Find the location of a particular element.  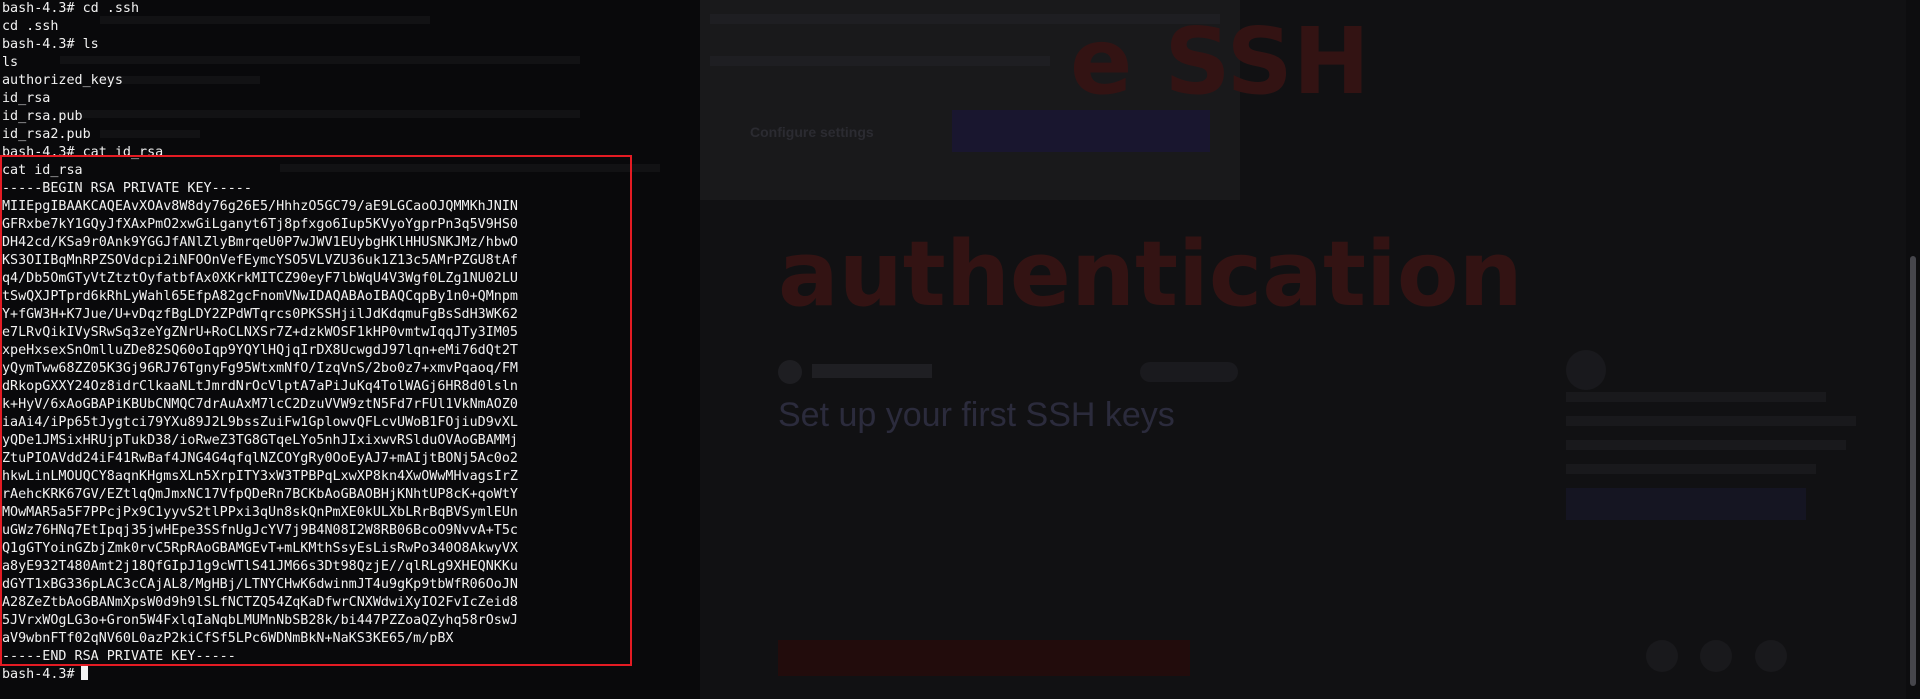

terminal-line: bash-4.3# ls is located at coordinates (50, 44).